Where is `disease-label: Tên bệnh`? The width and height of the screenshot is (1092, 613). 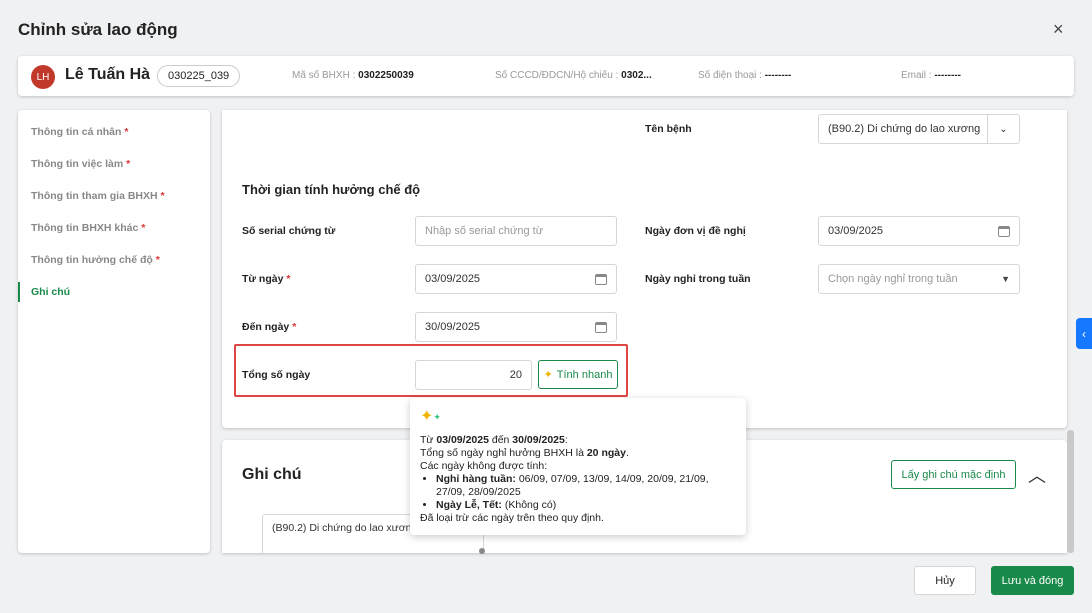 disease-label: Tên bệnh is located at coordinates (668, 129).